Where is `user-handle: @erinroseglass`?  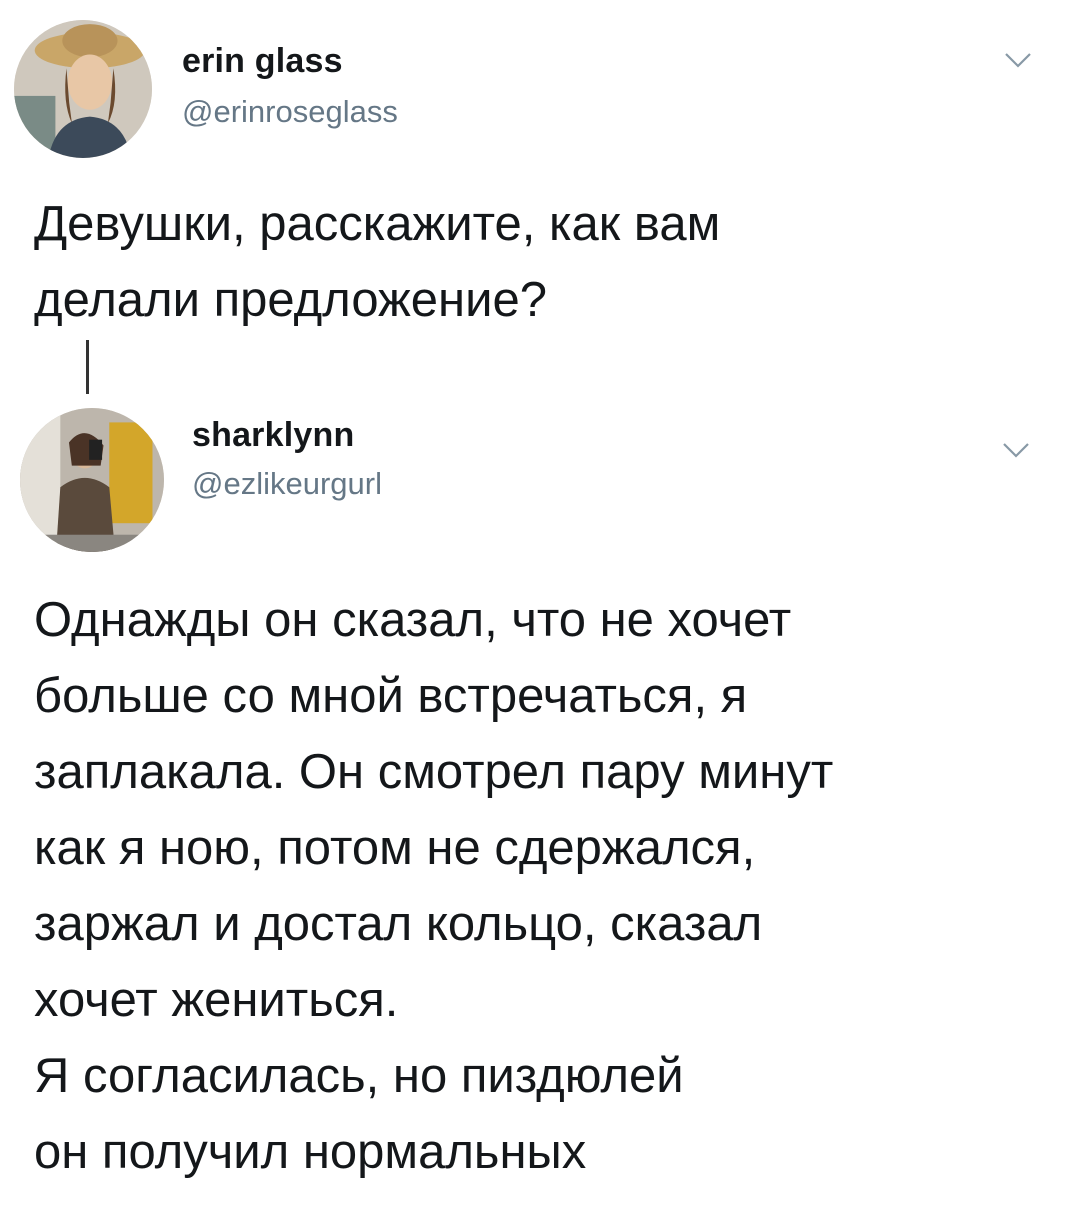
user-handle: @erinroseglass is located at coordinates (290, 112).